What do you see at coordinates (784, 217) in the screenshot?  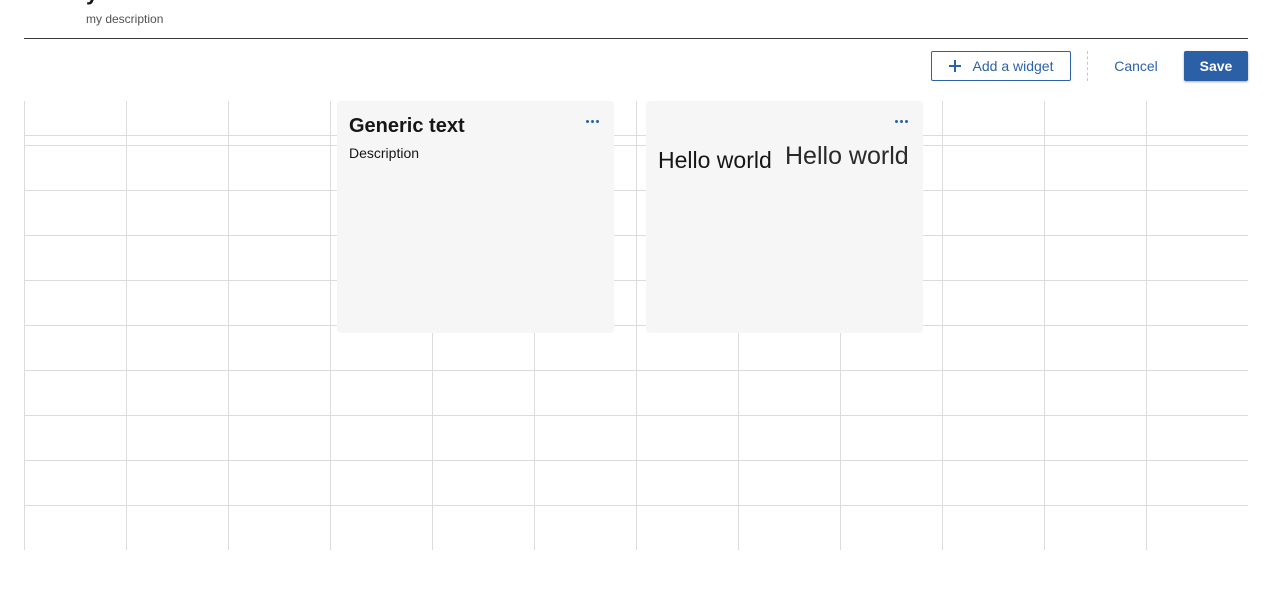 I see `widget-hello-world: Hello world Hello world` at bounding box center [784, 217].